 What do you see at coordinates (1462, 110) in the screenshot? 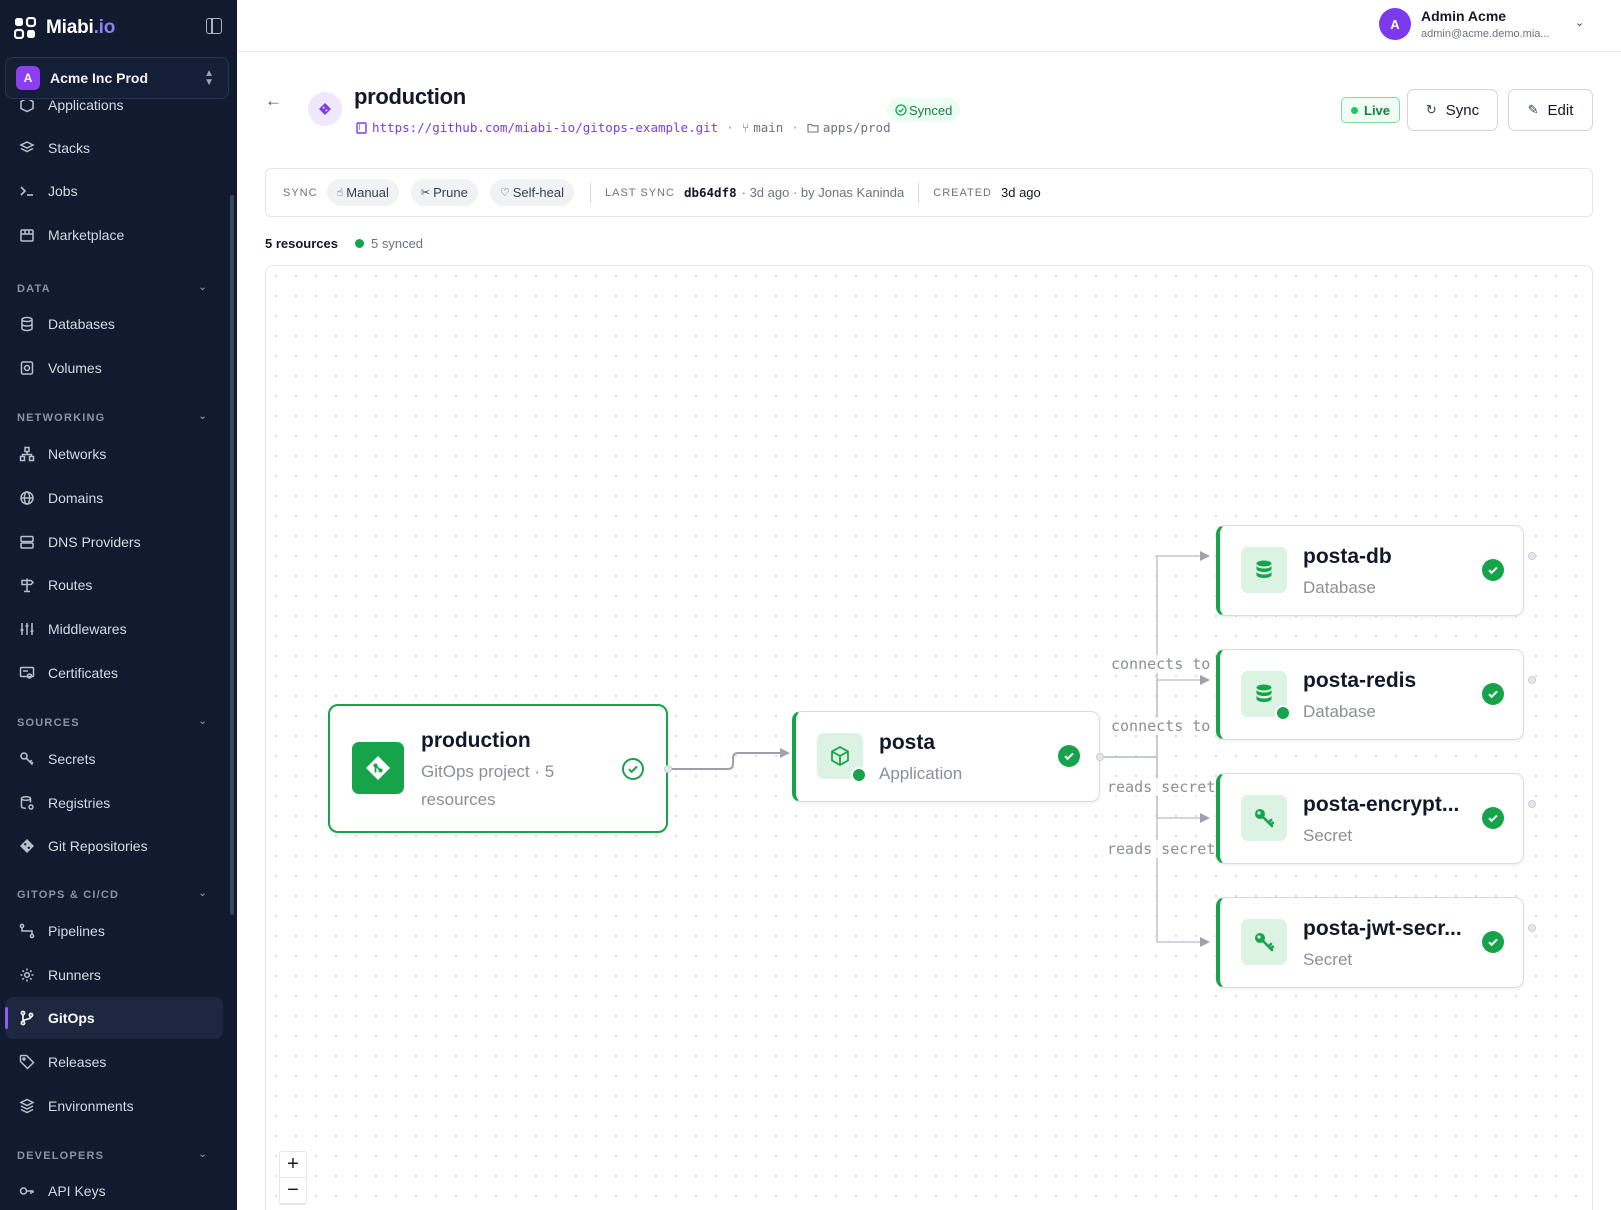
I see `sync-label: Sync` at bounding box center [1462, 110].